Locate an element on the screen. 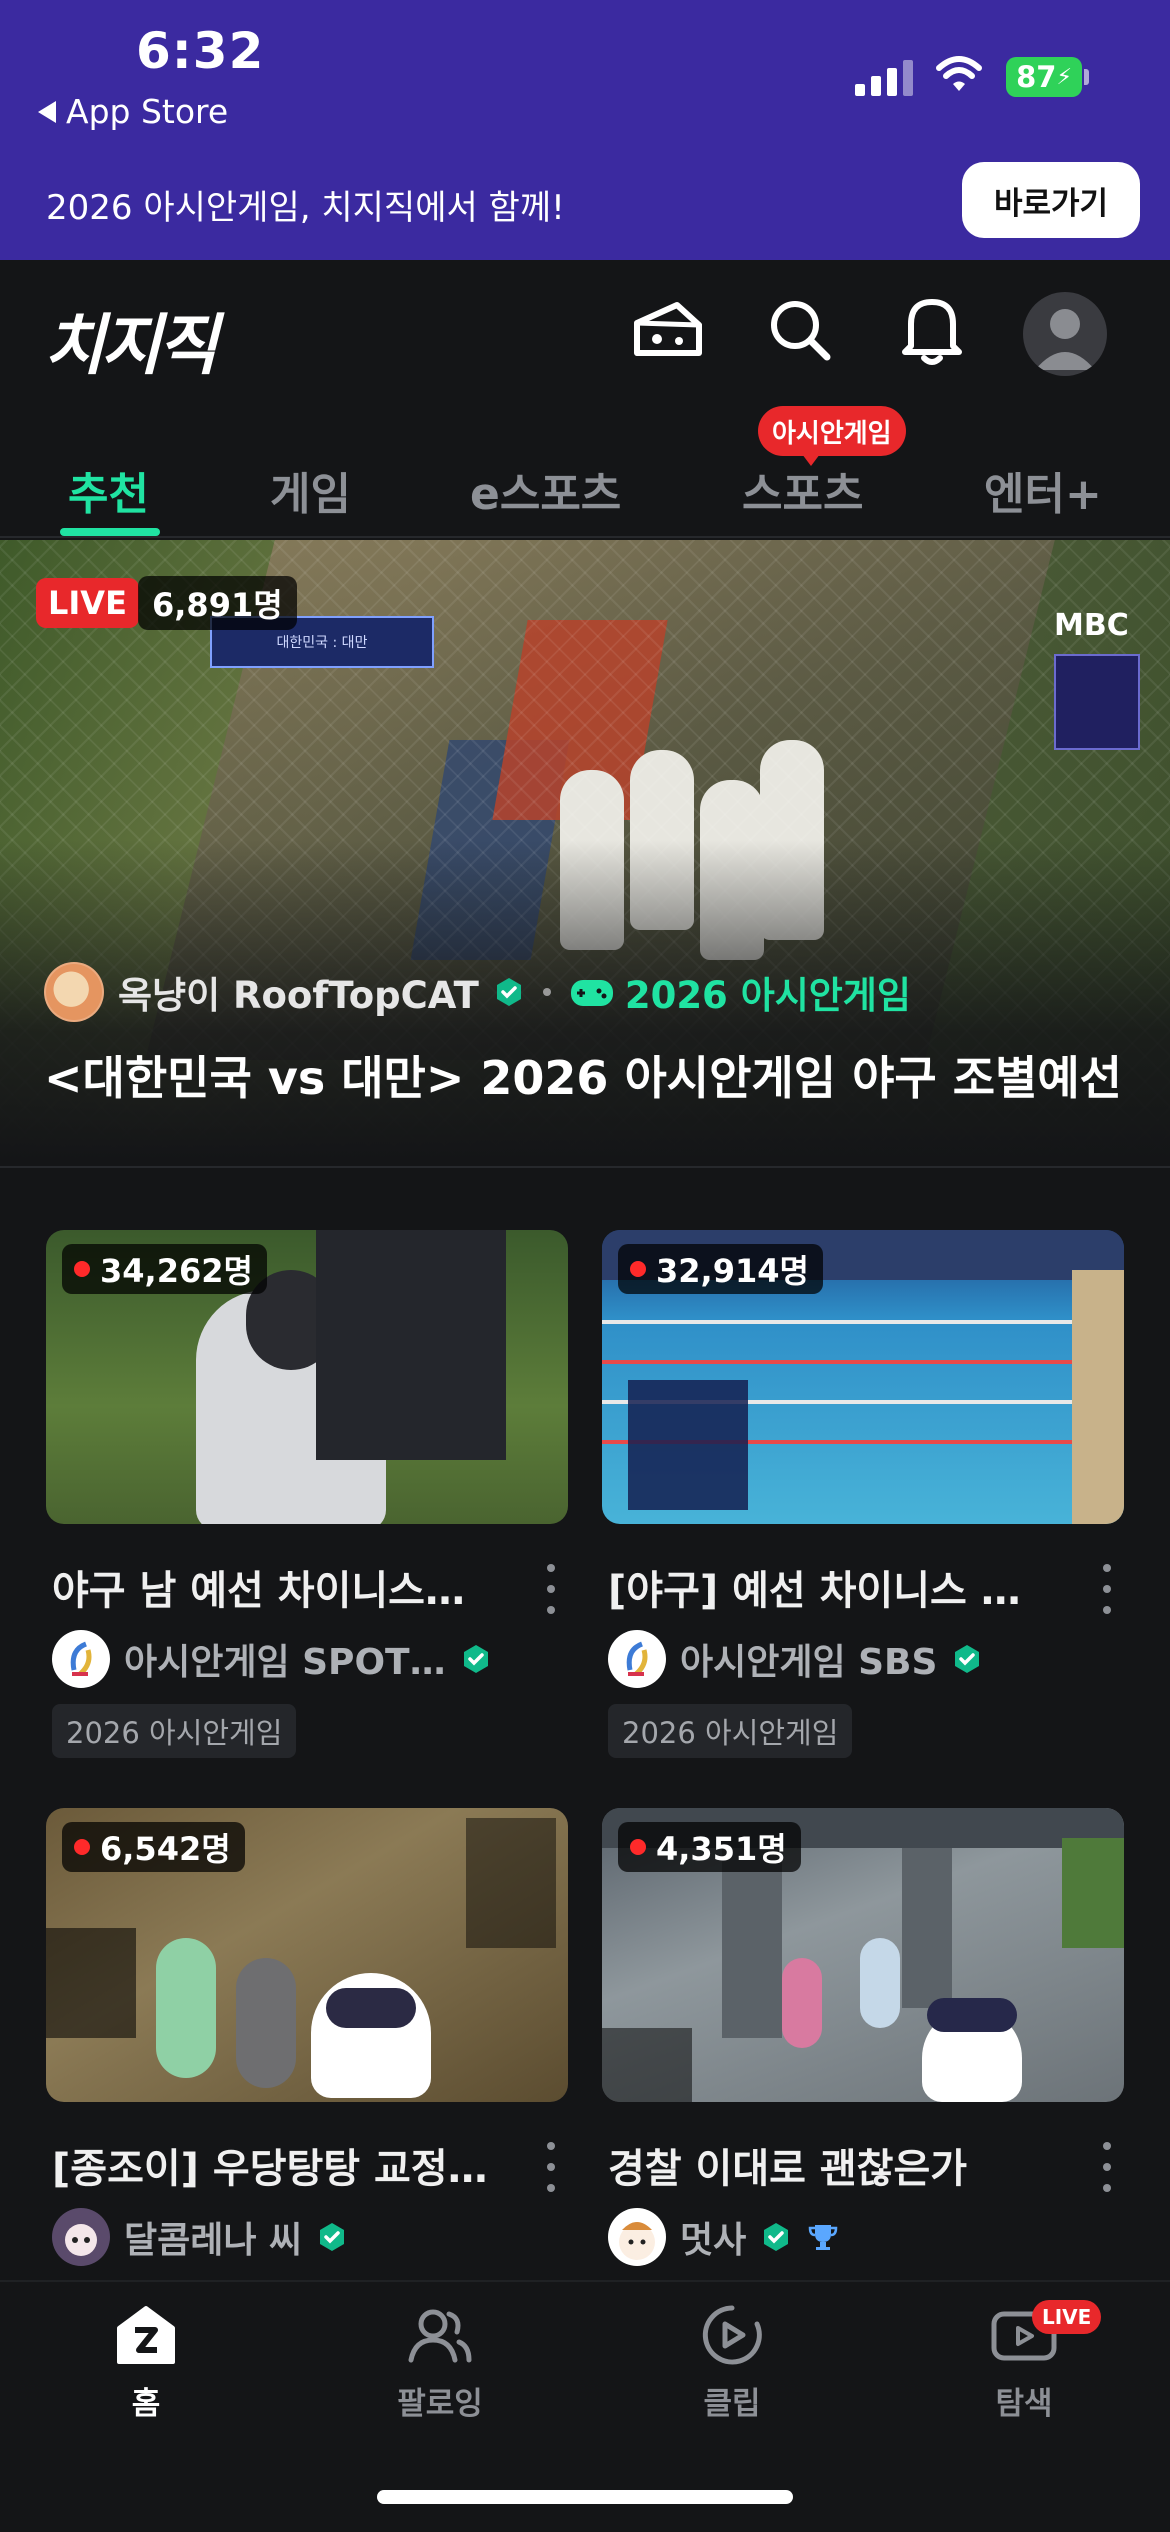 The height and width of the screenshot is (2532, 1170). hero-stream-title: <대한민국 vs 대만> 2026 아시안게임 야구 조별예선 is located at coordinates (583, 1075).